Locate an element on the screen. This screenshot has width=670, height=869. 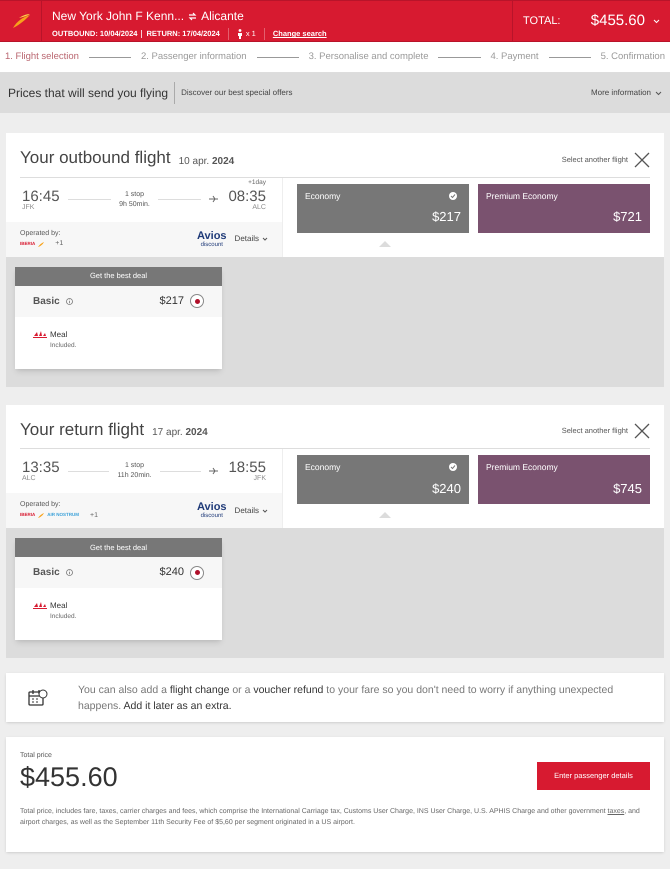
flight-date: 10 apr. 2024 is located at coordinates (206, 161).